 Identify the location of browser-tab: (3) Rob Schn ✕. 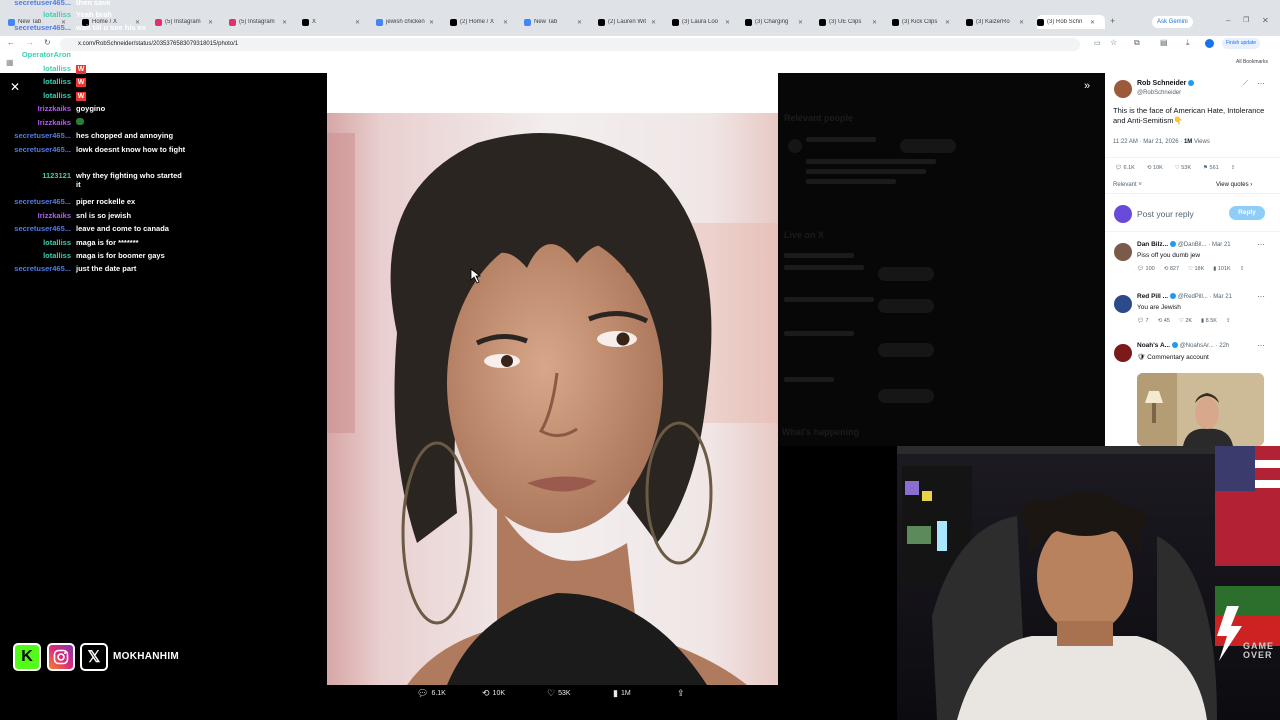
(1071, 22).